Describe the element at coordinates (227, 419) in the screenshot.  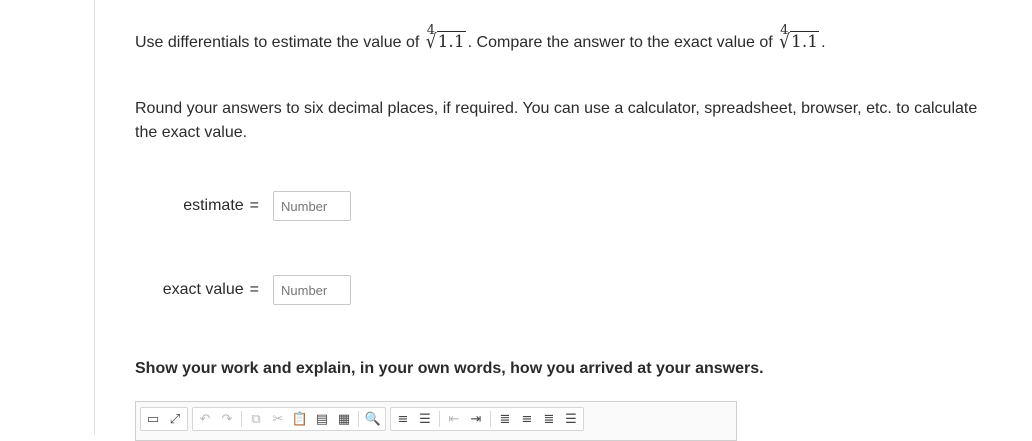
I see `redo-icon: ↷` at that location.